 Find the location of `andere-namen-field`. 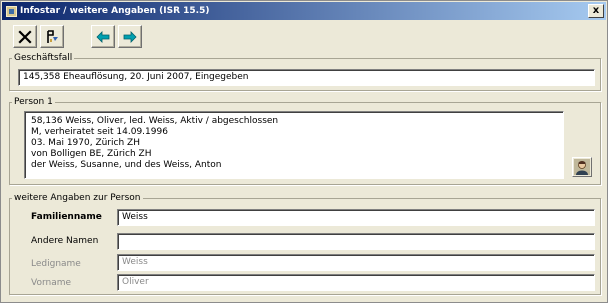

andere-namen-field is located at coordinates (356, 241).